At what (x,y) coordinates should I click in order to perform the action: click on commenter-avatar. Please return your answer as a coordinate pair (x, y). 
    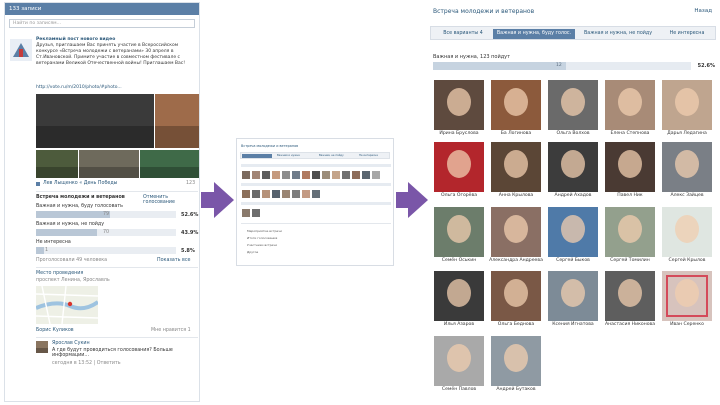
    Looking at the image, I should click on (42, 347).